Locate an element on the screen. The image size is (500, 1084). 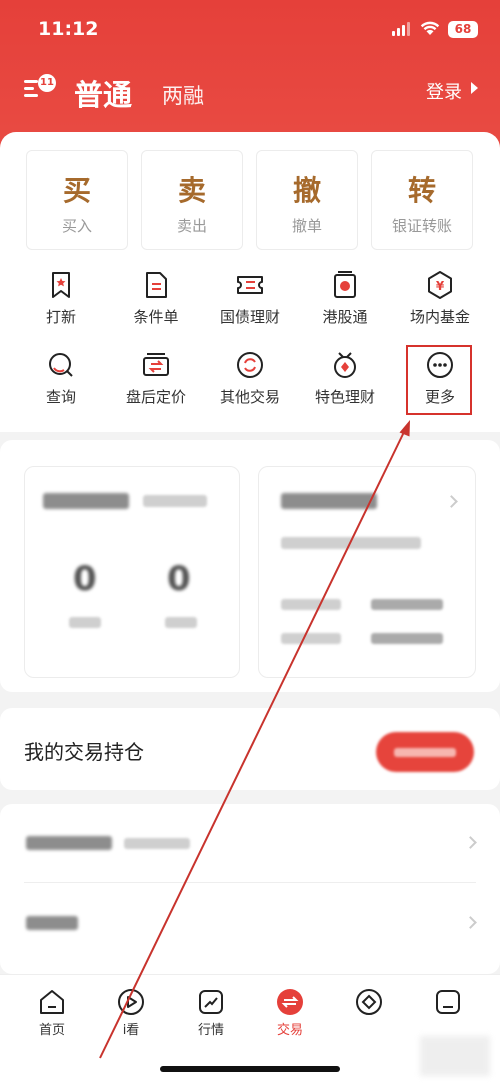
bank-transfer-button: 转 银证转账 is located at coordinates (422, 200).